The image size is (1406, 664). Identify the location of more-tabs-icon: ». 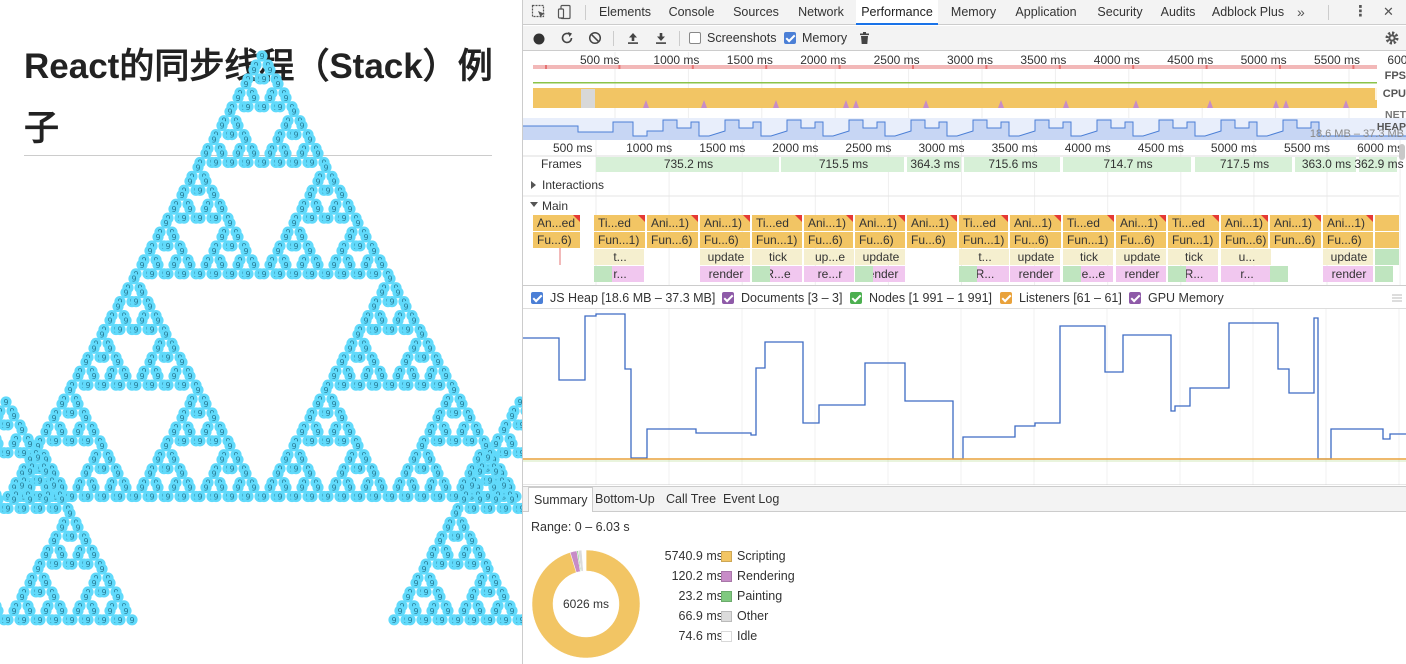
(1301, 12).